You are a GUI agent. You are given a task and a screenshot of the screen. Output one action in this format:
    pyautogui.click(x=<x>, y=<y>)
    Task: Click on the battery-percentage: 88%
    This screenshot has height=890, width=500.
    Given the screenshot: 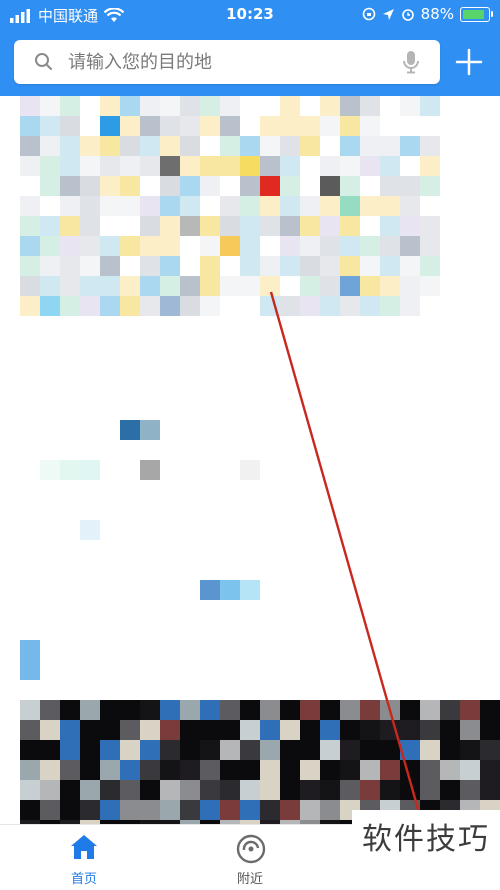 What is the action you would take?
    pyautogui.click(x=437, y=14)
    